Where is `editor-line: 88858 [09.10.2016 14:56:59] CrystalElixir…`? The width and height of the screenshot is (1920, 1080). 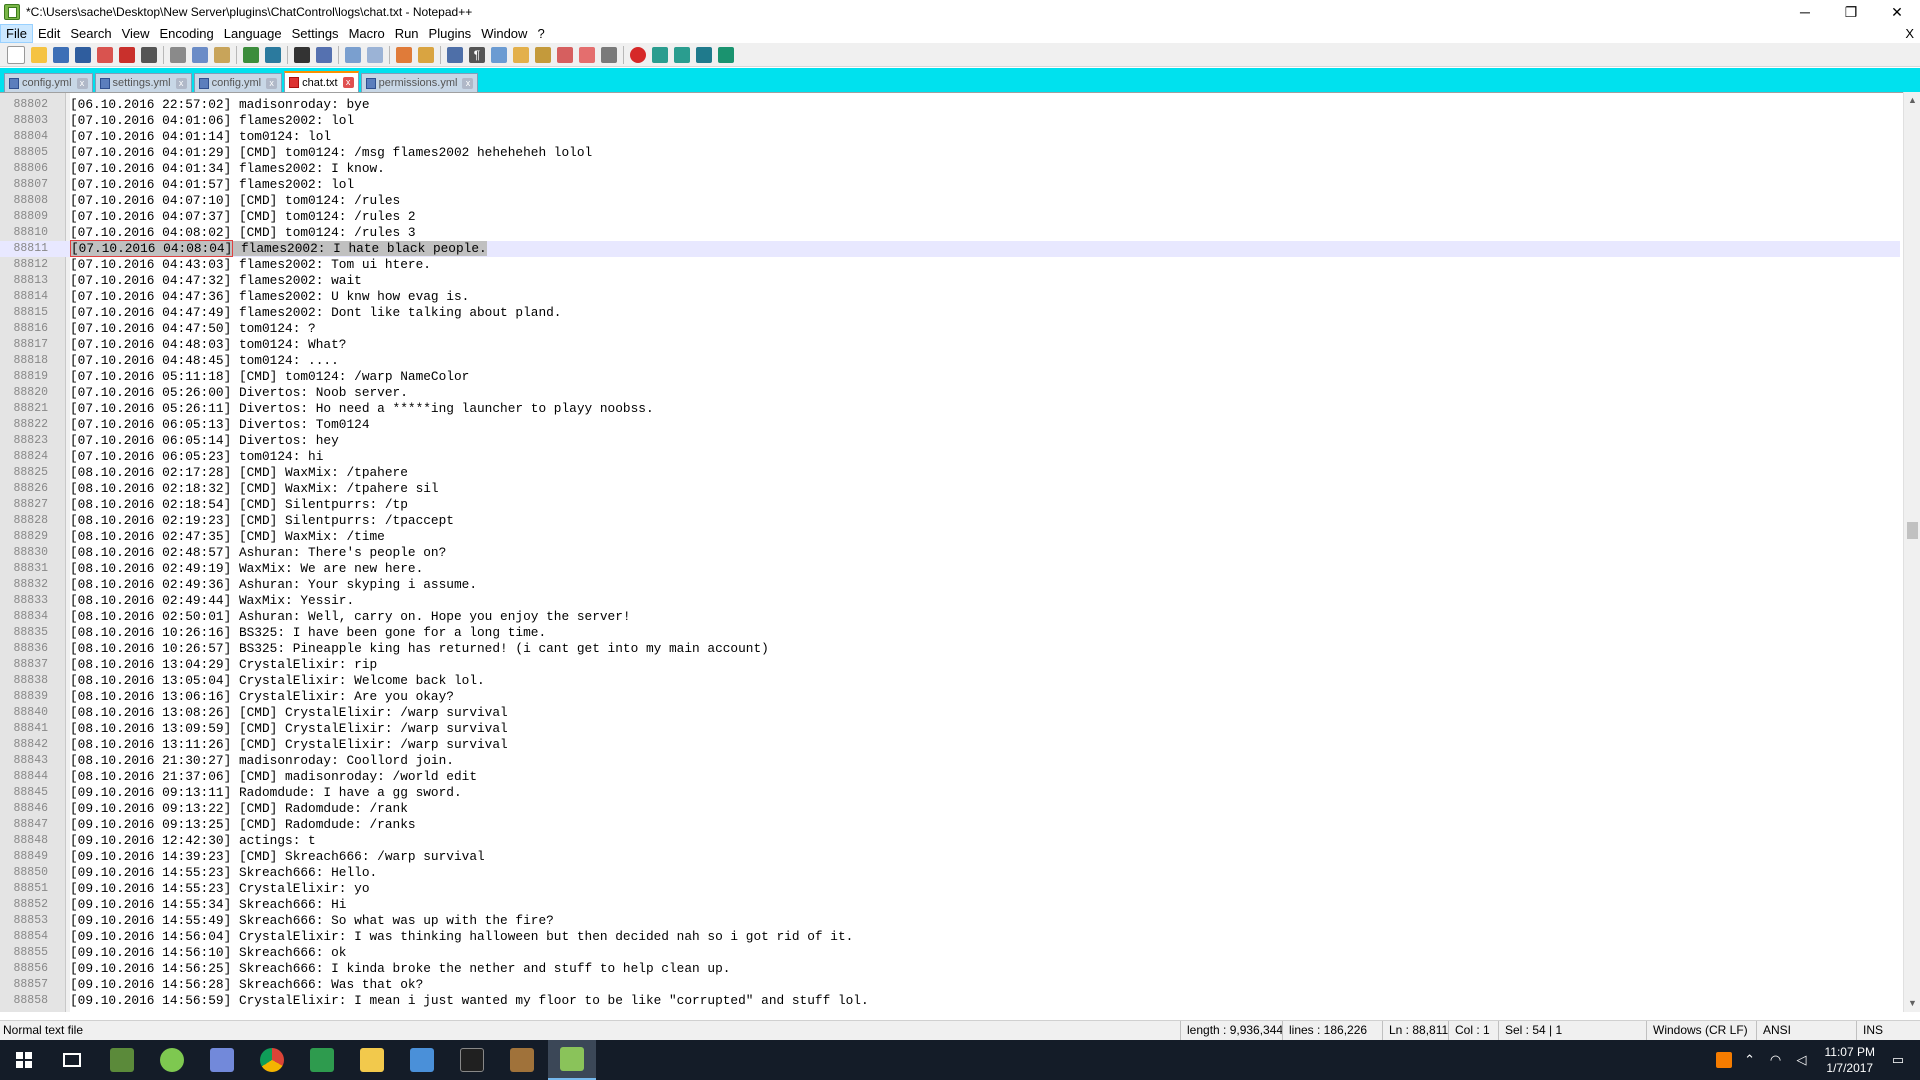 editor-line: 88858 [09.10.2016 14:56:59] CrystalElixir… is located at coordinates (950, 1001).